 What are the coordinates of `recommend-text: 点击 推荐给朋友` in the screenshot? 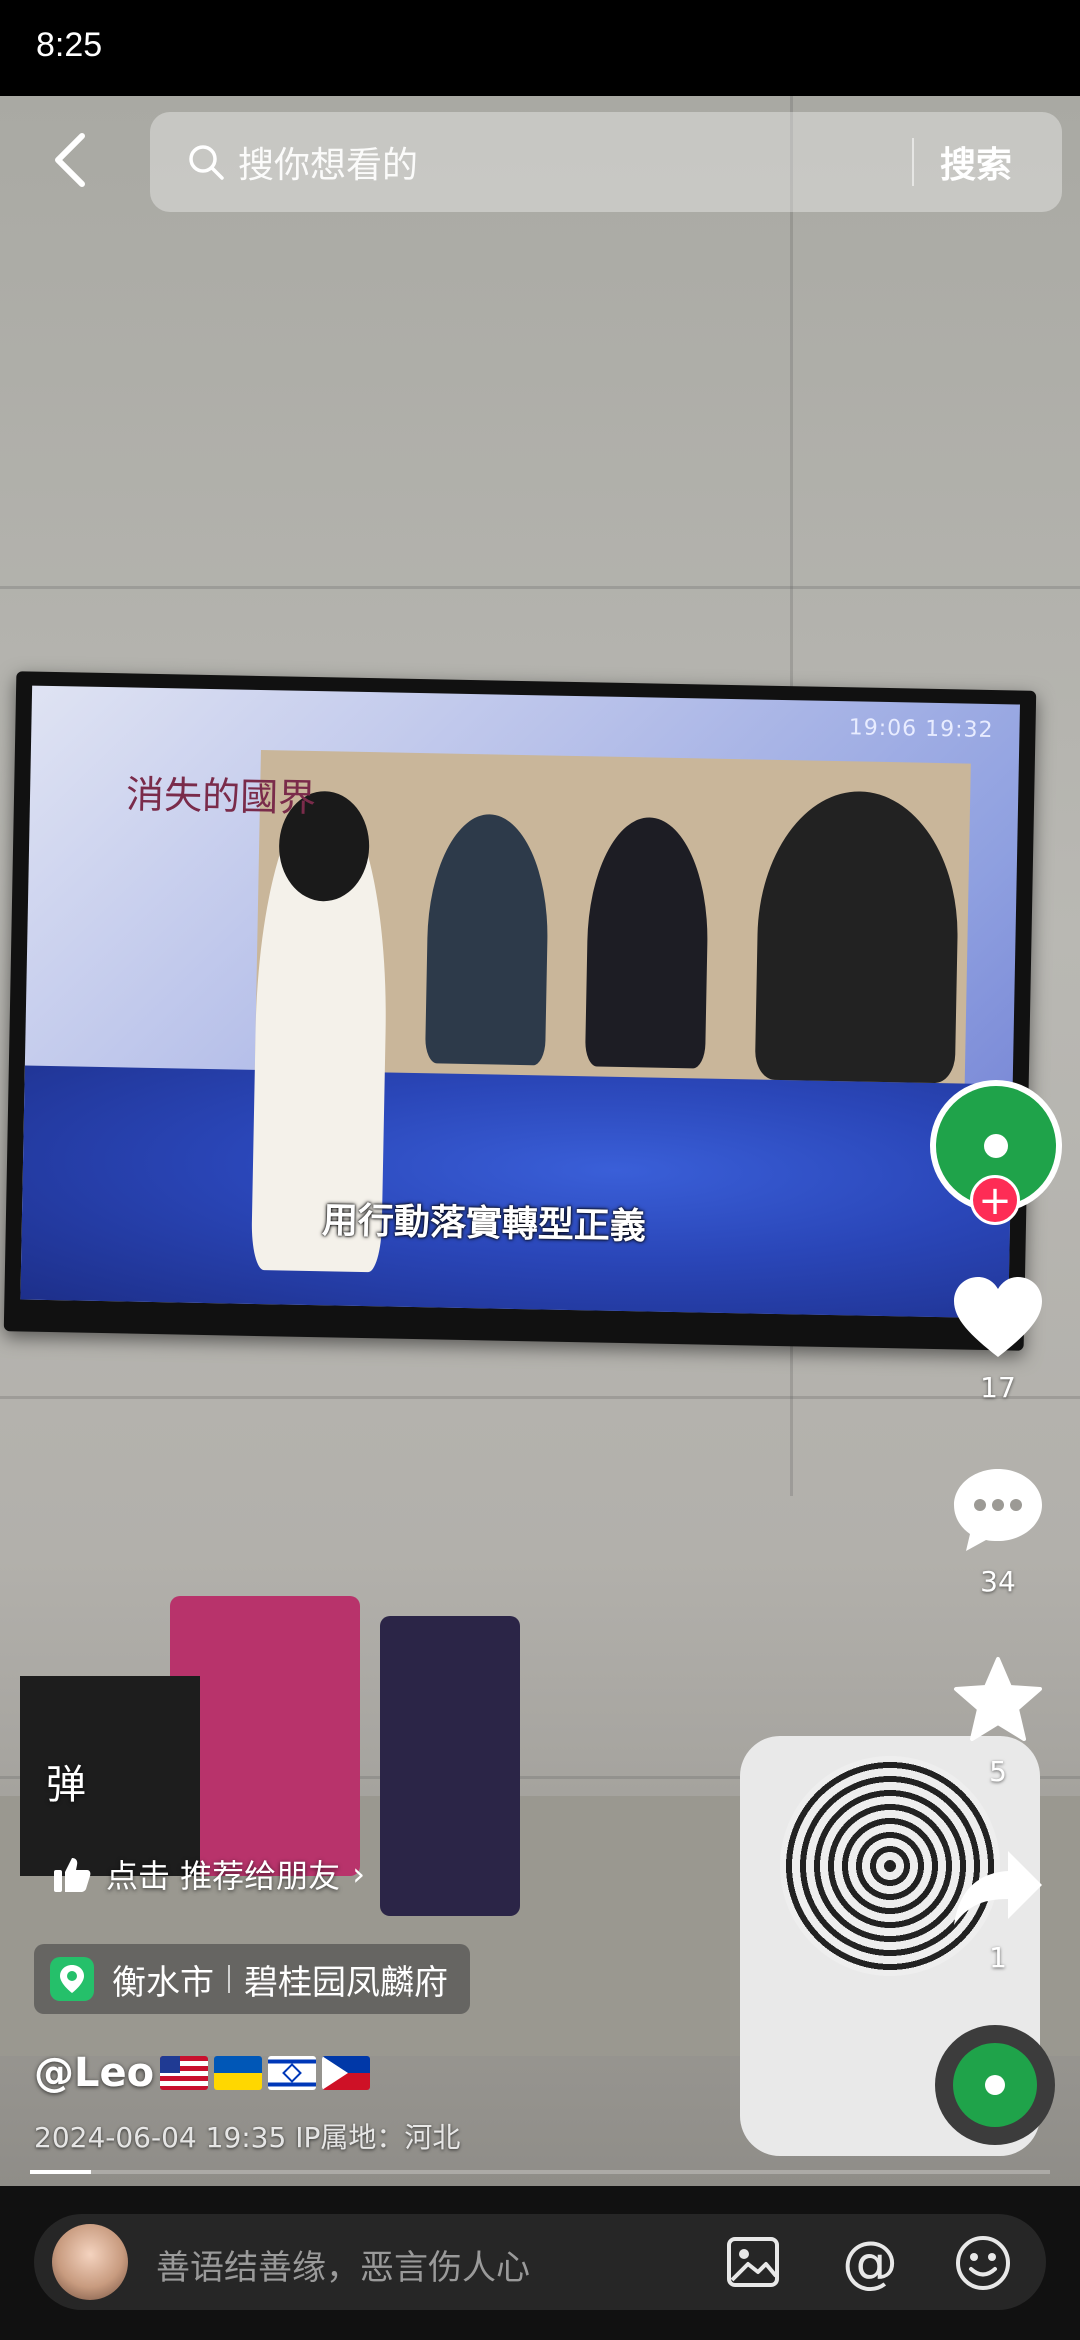 It's located at (223, 1876).